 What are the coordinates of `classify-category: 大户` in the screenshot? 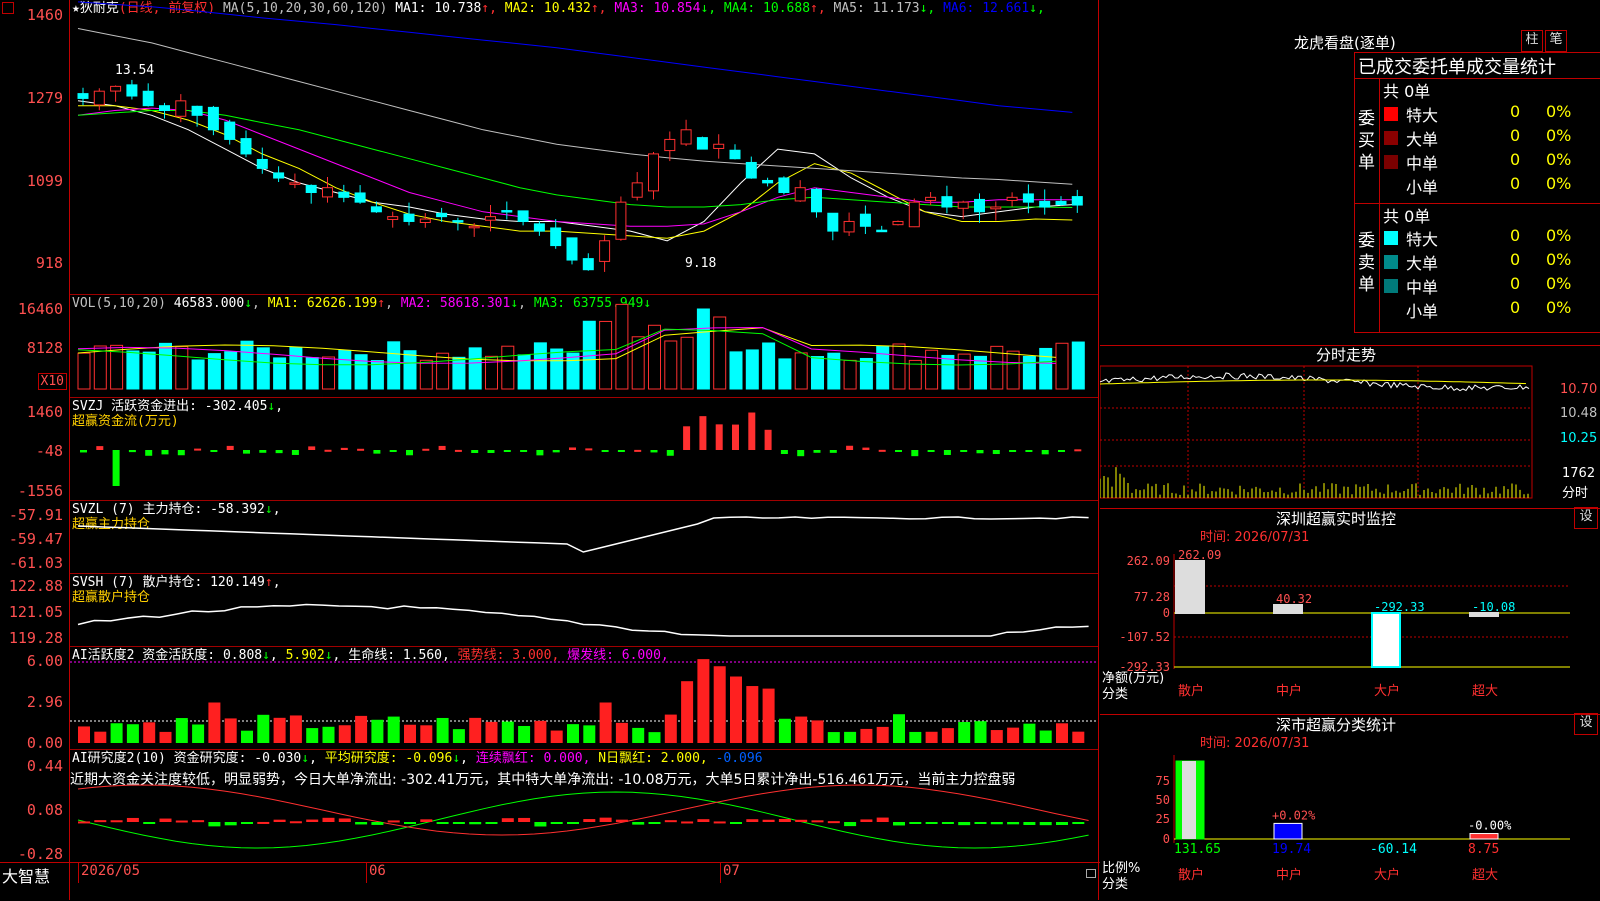 It's located at (1387, 875).